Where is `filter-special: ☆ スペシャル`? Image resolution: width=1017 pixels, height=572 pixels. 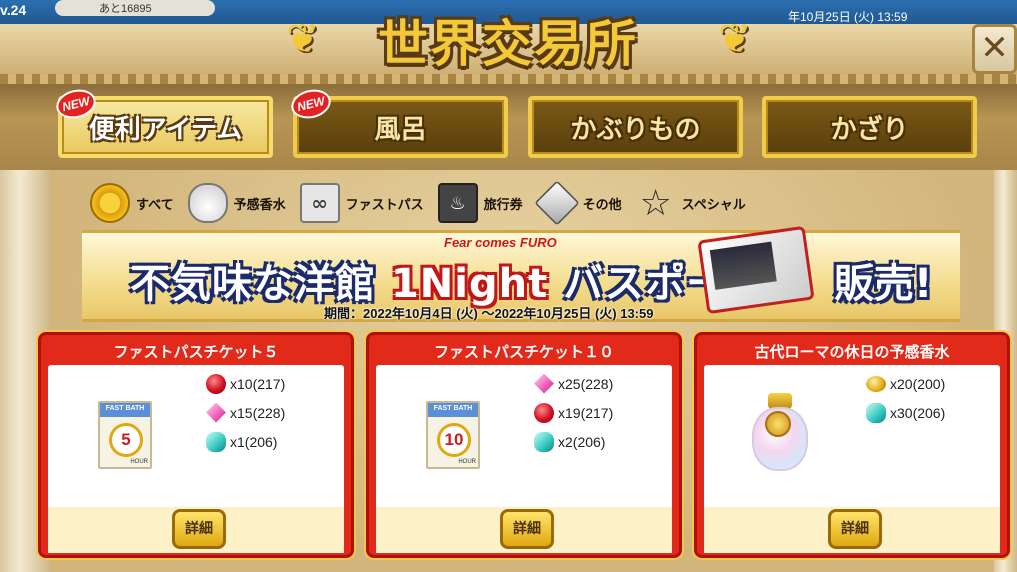 filter-special: ☆ スペシャル is located at coordinates (691, 203).